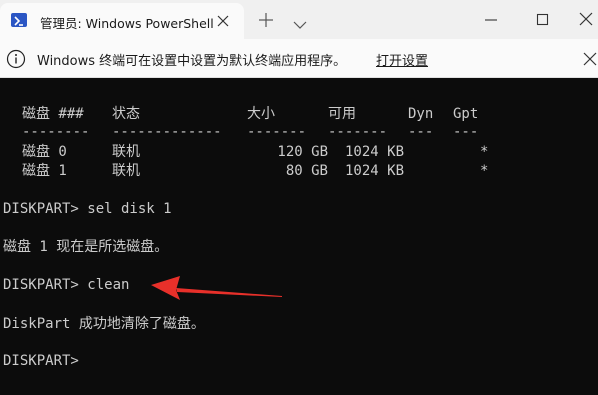 The image size is (598, 395). I want to click on col-sep-size: -------, so click(277, 132).